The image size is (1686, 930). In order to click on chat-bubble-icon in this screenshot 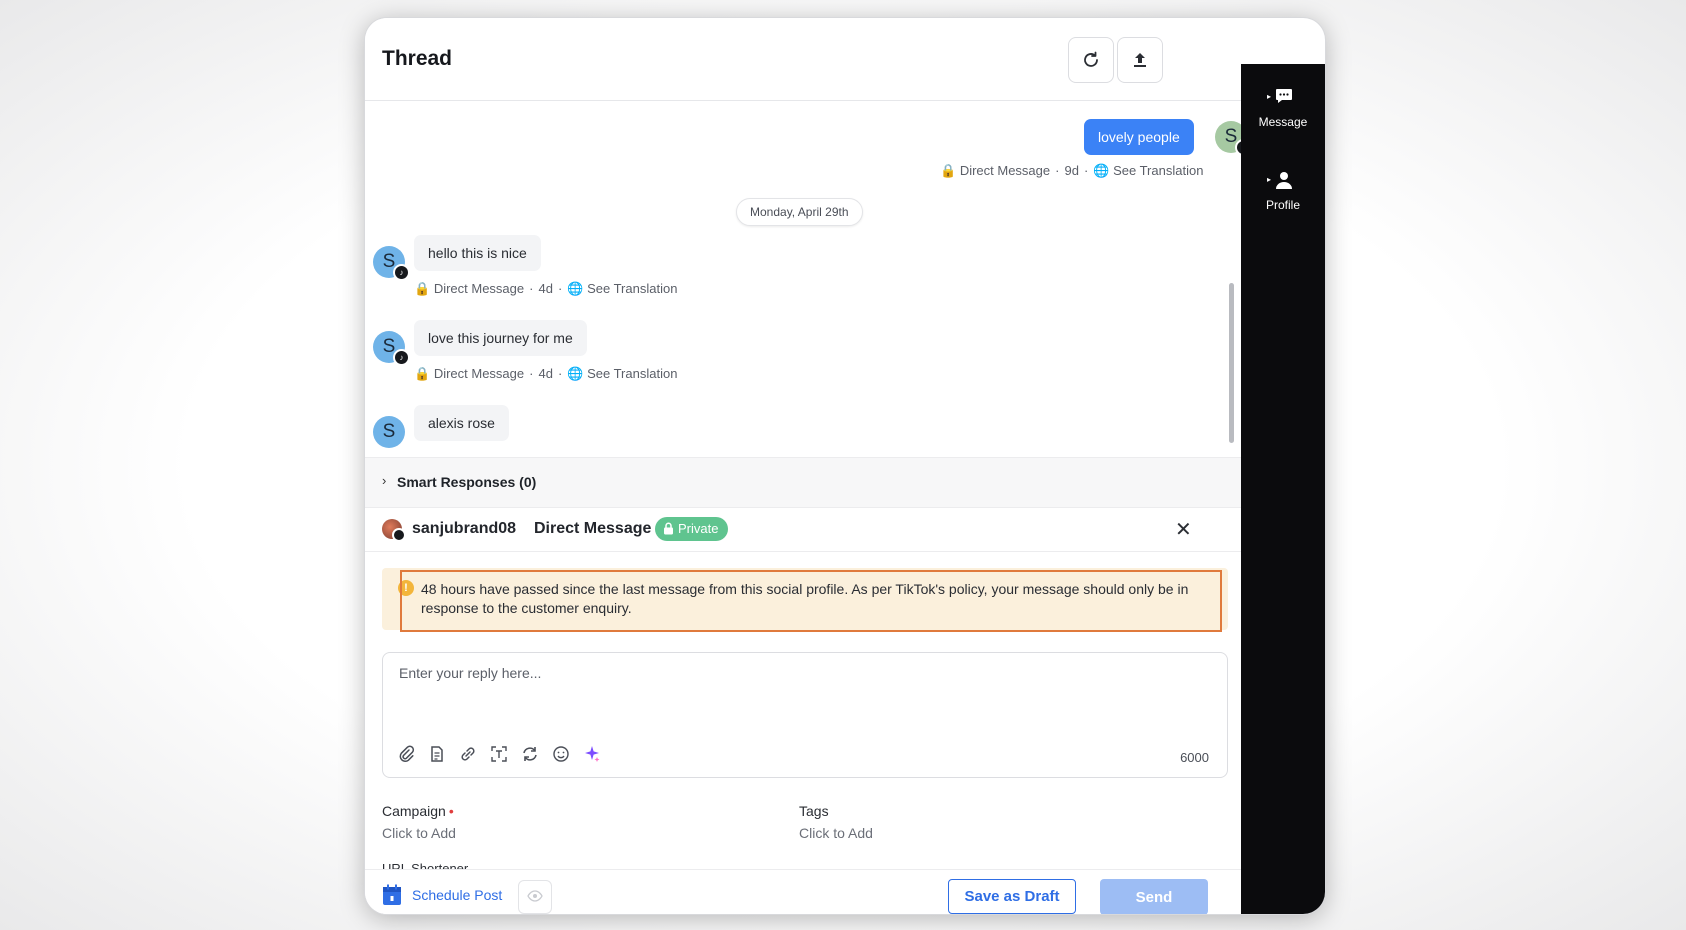, I will do `click(1284, 96)`.